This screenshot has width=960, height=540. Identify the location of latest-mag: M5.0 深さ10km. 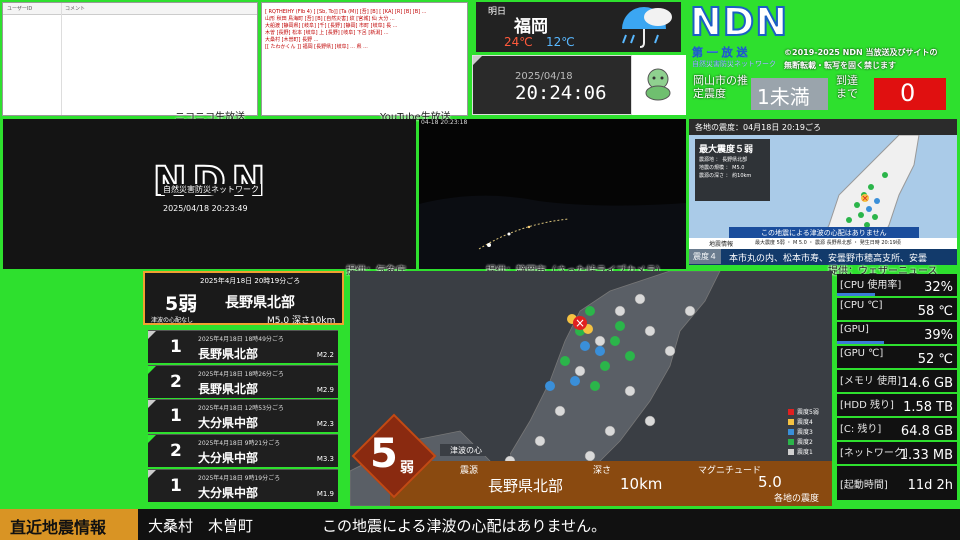
(301, 321).